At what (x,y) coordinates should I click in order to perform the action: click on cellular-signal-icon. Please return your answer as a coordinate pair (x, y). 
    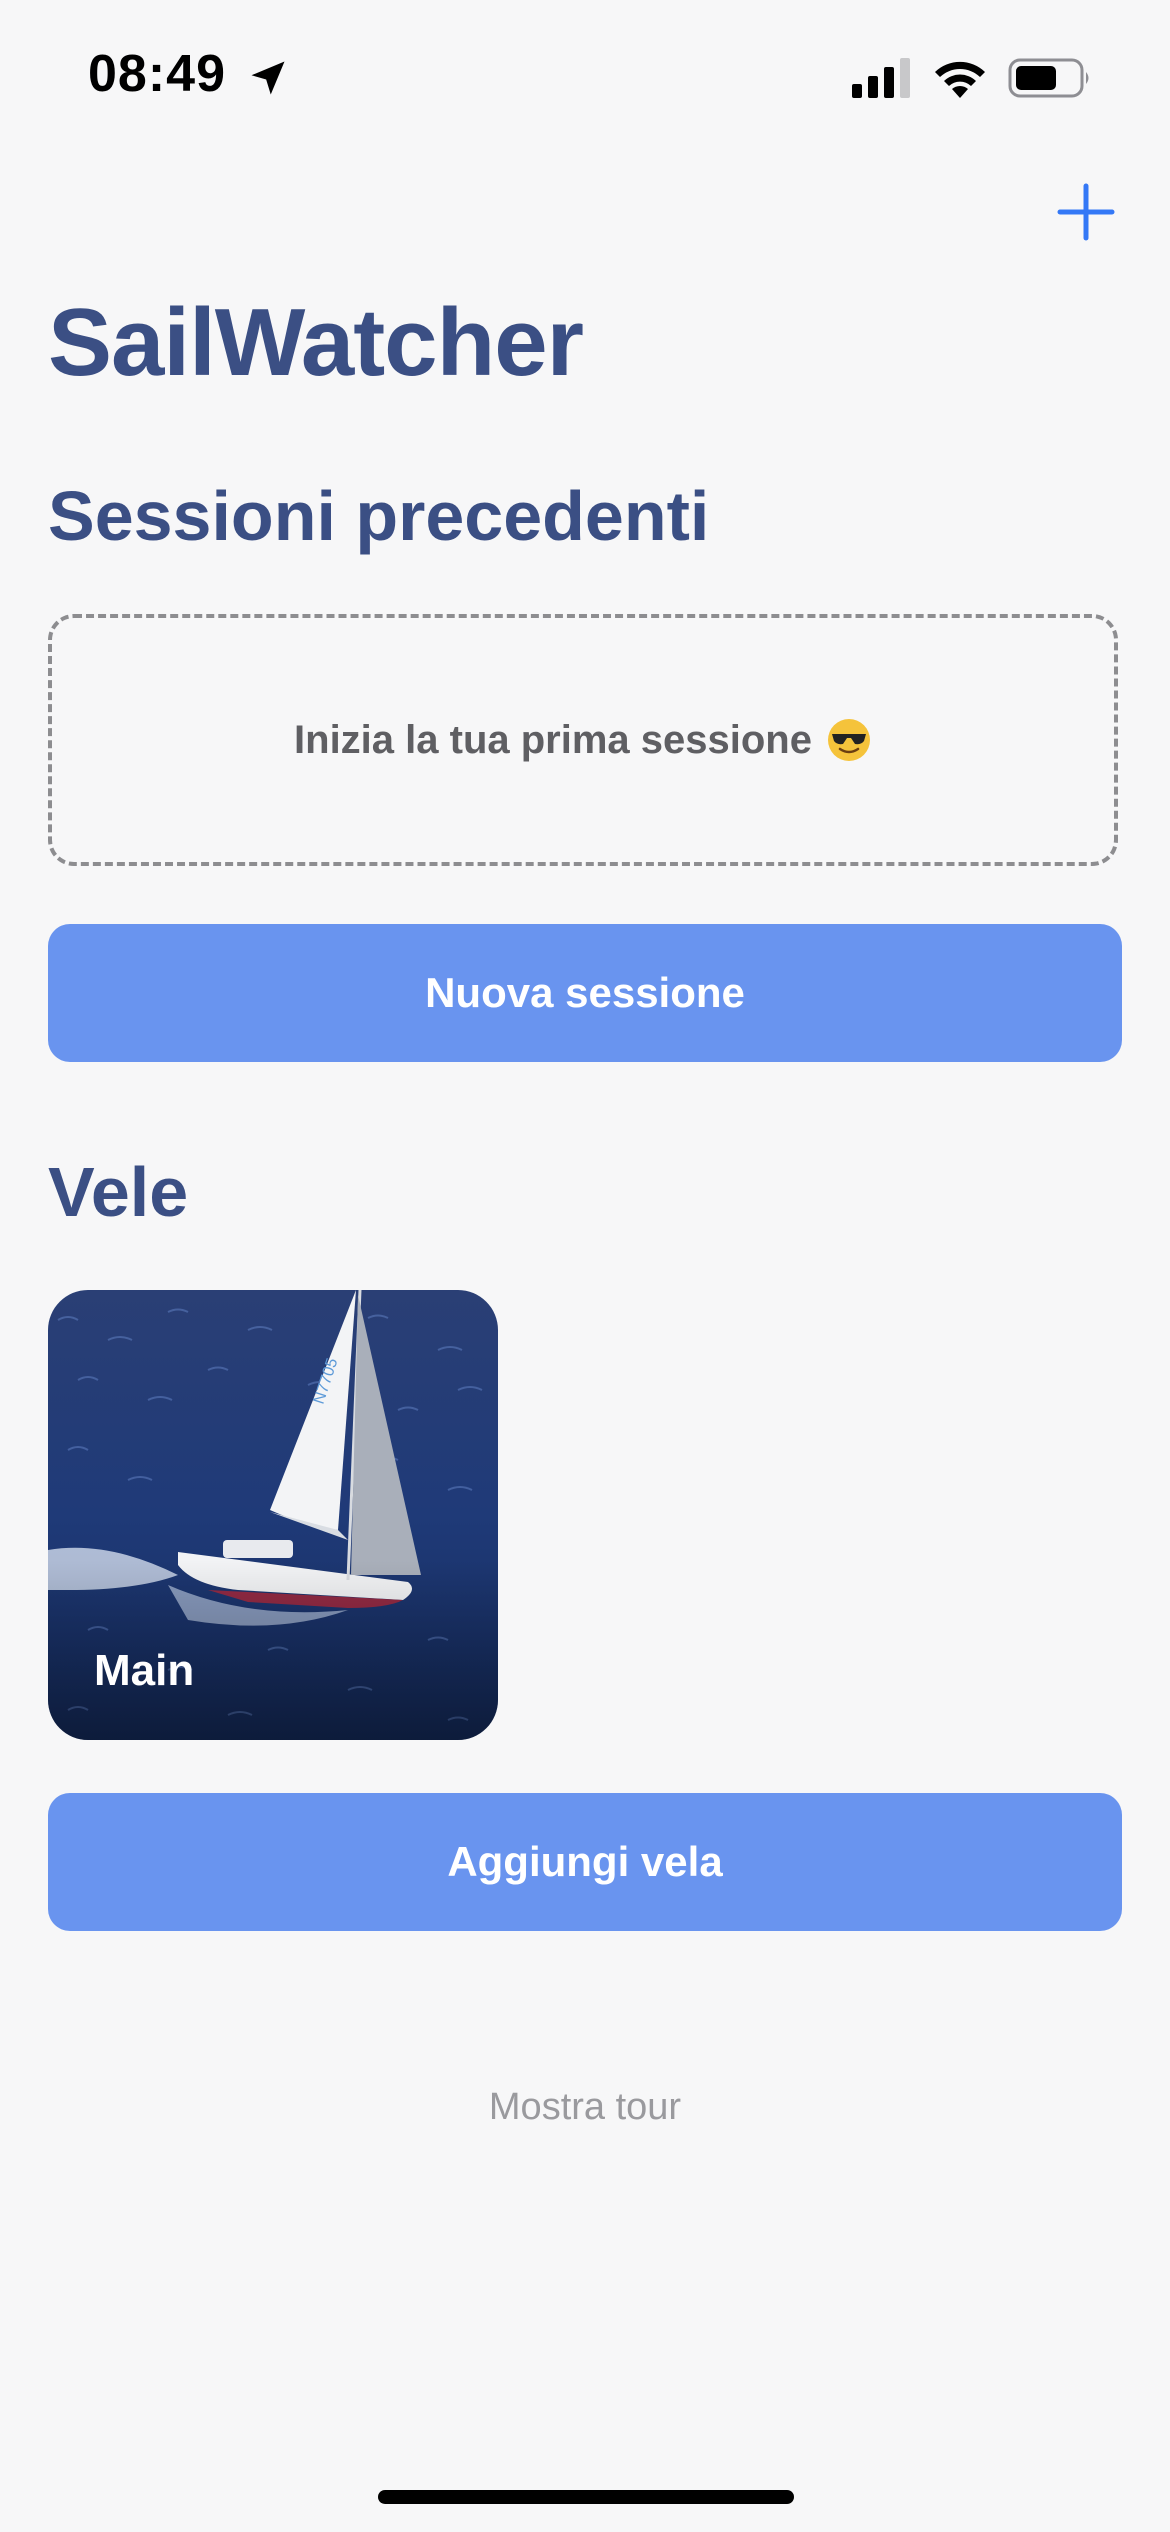
    Looking at the image, I should click on (881, 78).